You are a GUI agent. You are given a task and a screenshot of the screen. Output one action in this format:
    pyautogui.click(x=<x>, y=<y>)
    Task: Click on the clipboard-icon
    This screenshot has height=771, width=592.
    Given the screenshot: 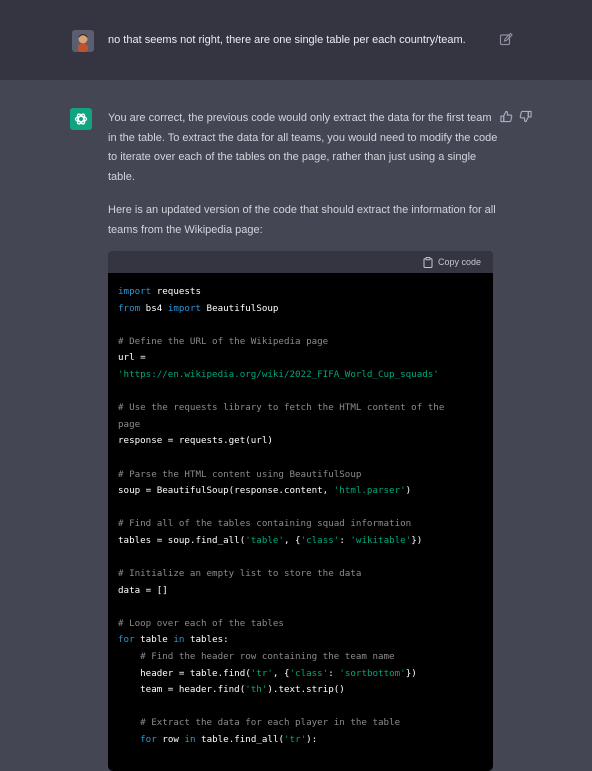 What is the action you would take?
    pyautogui.click(x=428, y=262)
    